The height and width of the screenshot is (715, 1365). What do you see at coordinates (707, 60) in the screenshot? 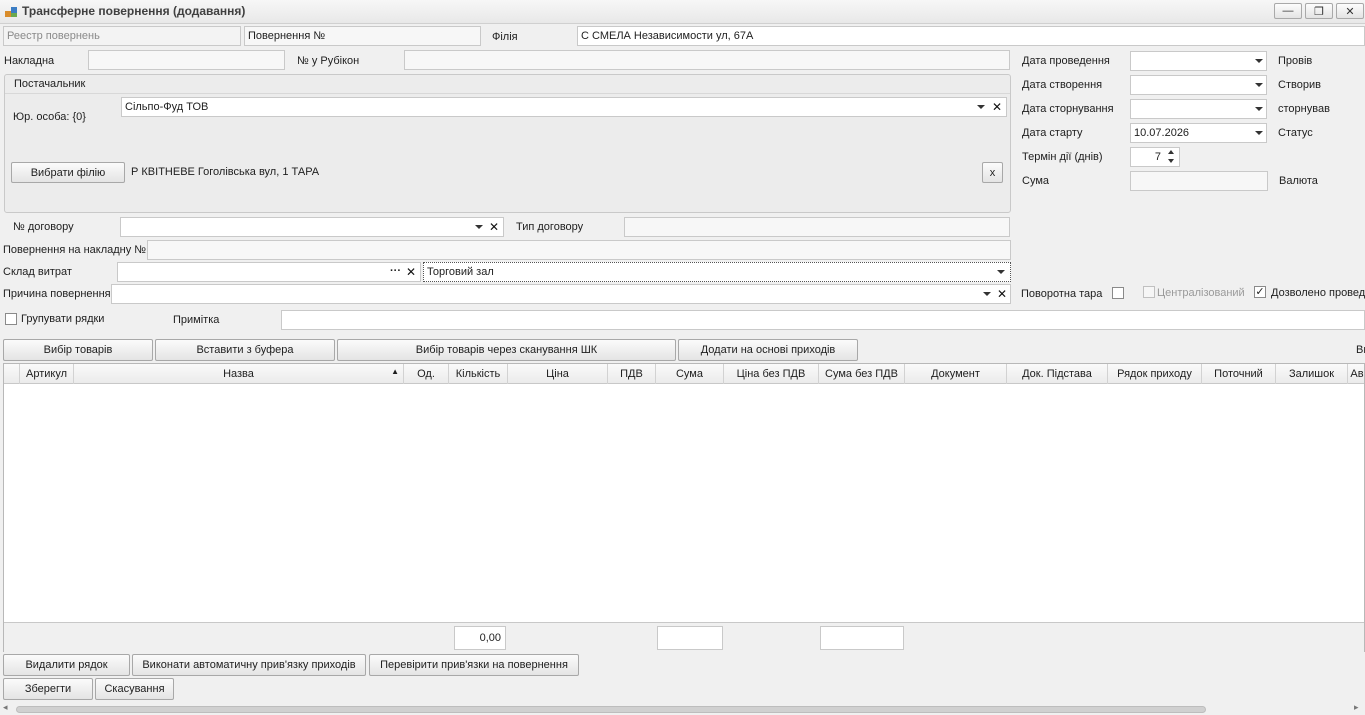
I see `rubicon-field` at bounding box center [707, 60].